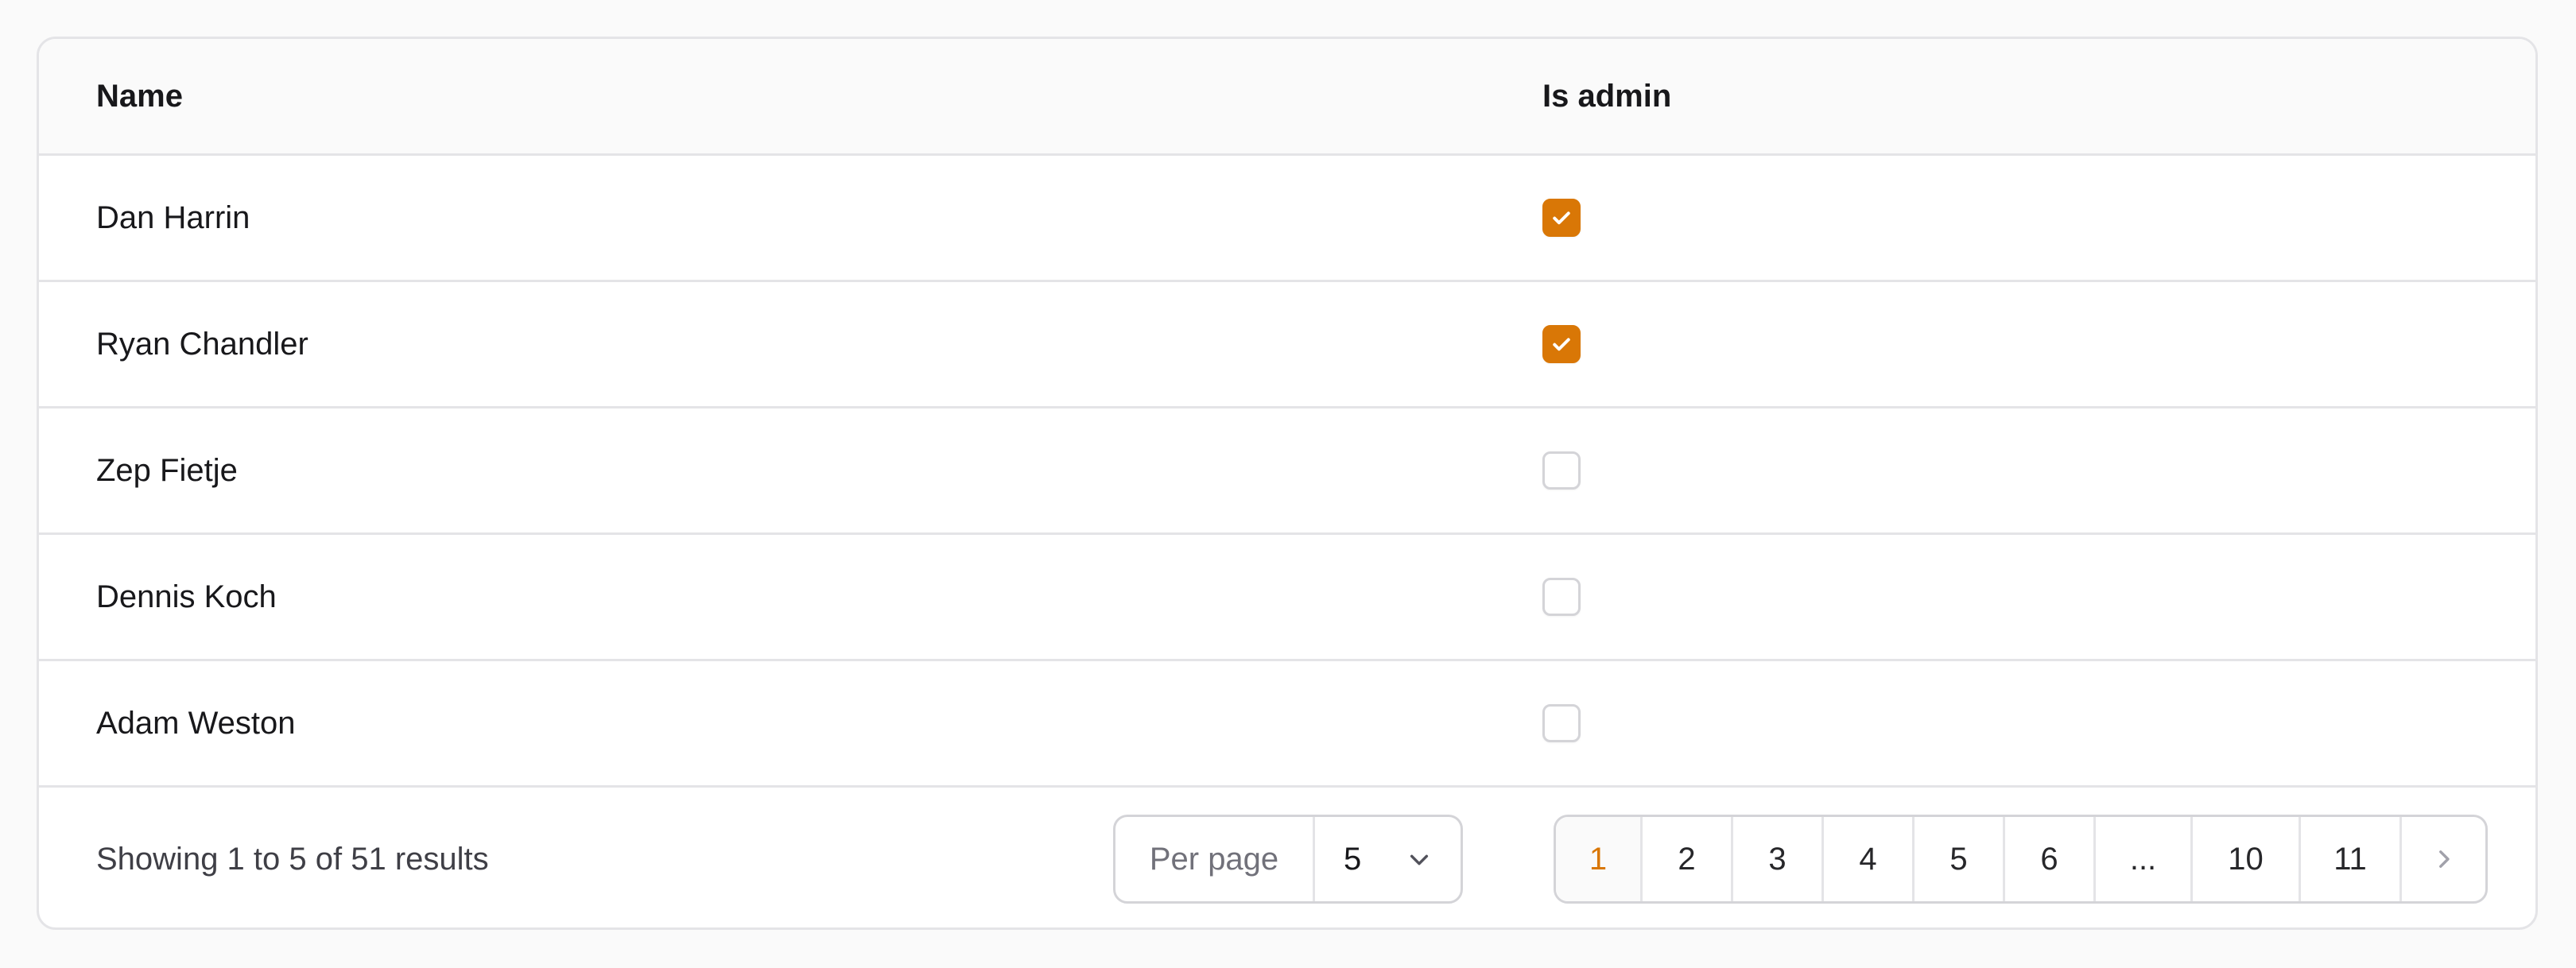 The width and height of the screenshot is (2576, 968). What do you see at coordinates (202, 344) in the screenshot?
I see `row-name-cell: Ryan Chandler` at bounding box center [202, 344].